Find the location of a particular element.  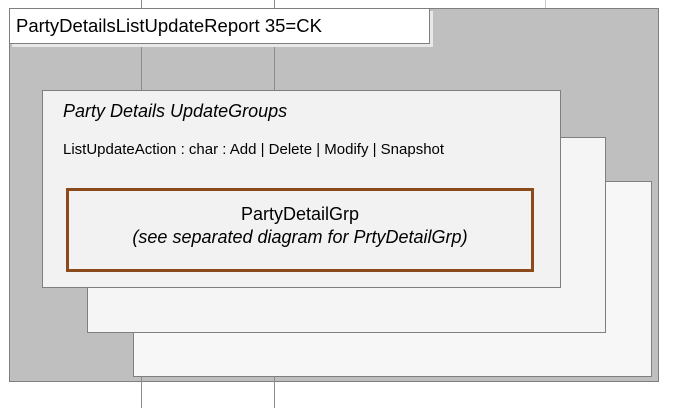

message-title: PartyDetailsListUpdateReport 35=CK is located at coordinates (169, 25).